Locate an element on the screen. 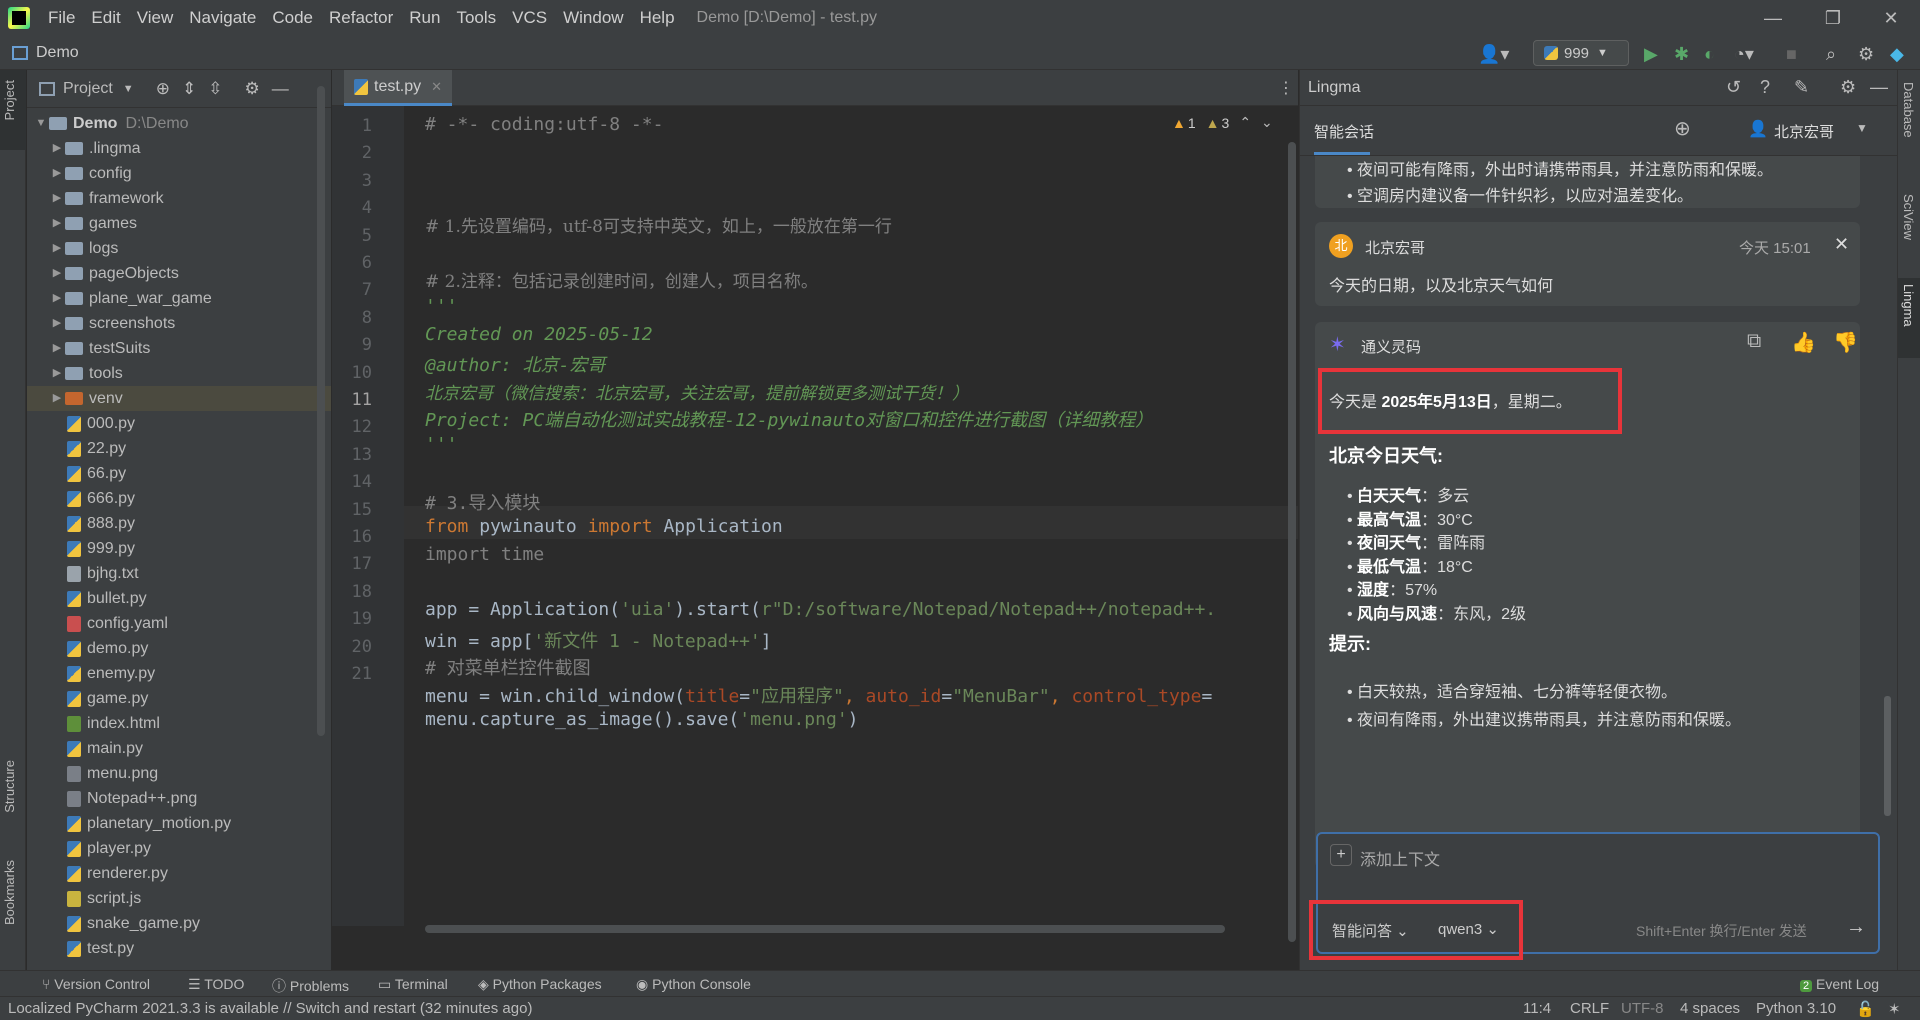  chat-scrollbar is located at coordinates (1887, 756).